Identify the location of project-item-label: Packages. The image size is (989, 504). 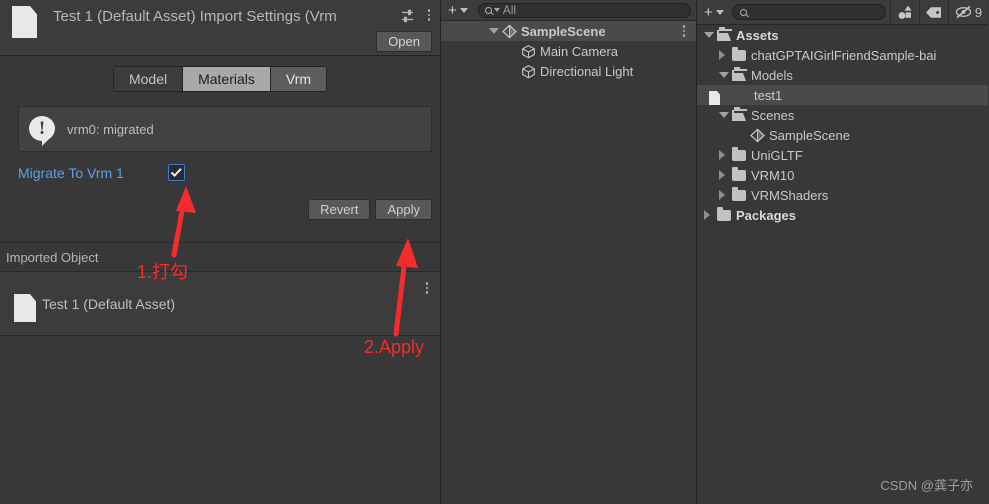
(766, 215).